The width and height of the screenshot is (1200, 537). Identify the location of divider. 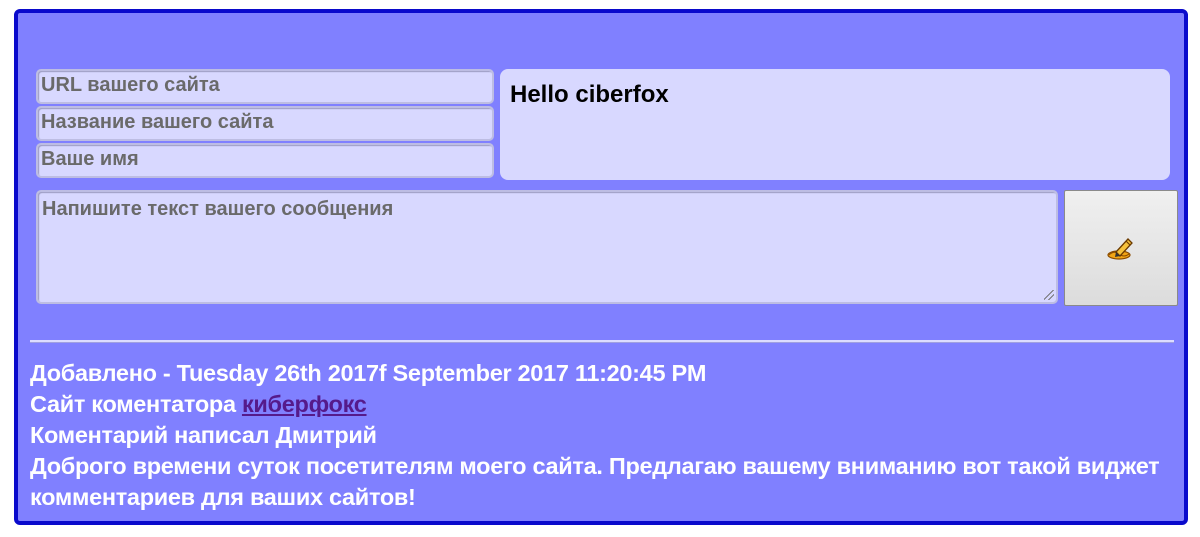
(602, 341).